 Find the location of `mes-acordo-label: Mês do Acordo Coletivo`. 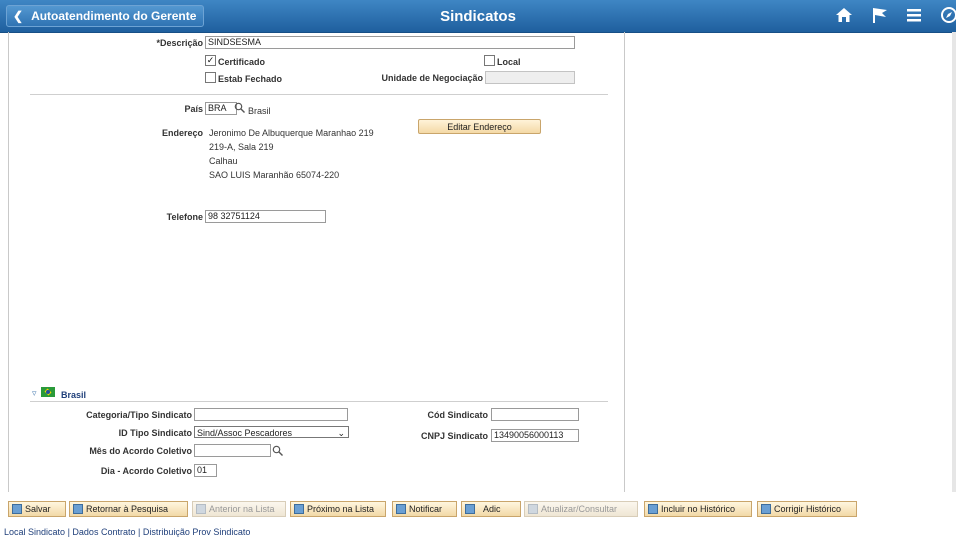

mes-acordo-label: Mês do Acordo Coletivo is located at coordinates (140, 451).